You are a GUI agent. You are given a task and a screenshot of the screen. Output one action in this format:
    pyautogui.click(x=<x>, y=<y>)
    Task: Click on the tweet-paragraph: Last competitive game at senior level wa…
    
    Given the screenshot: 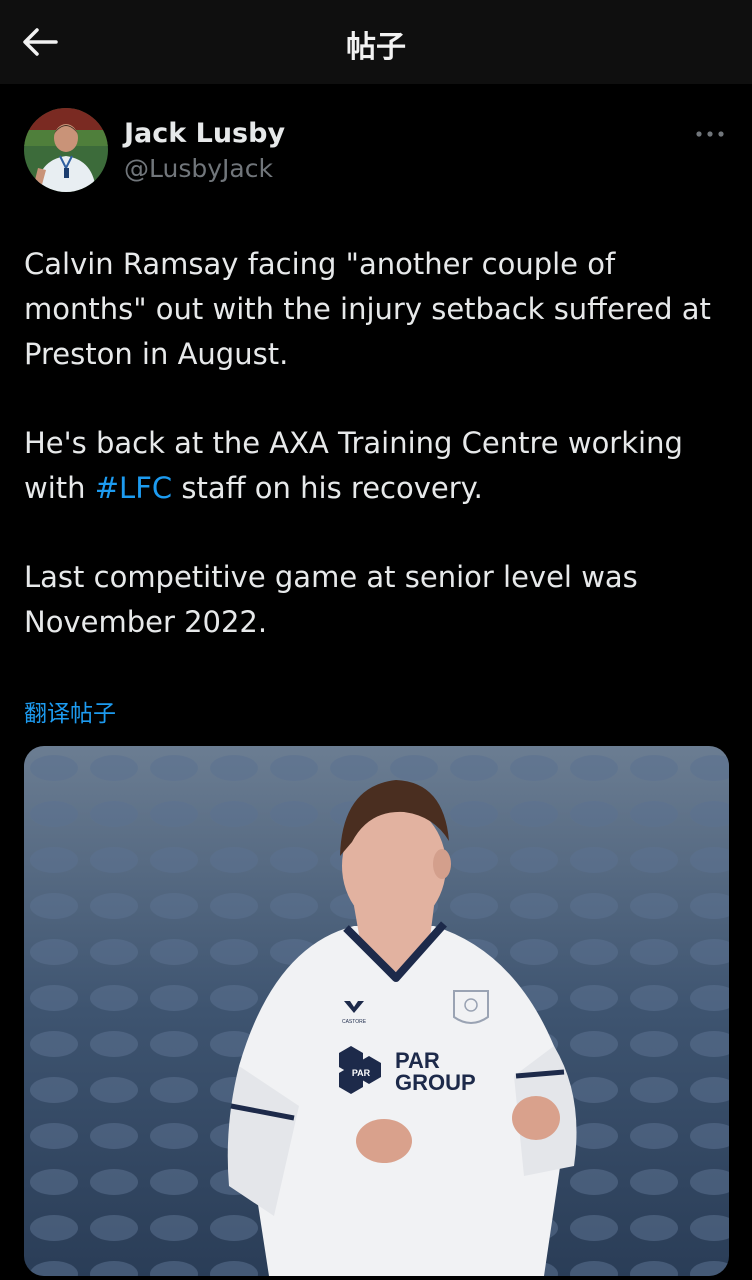 What is the action you would take?
    pyautogui.click(x=331, y=599)
    